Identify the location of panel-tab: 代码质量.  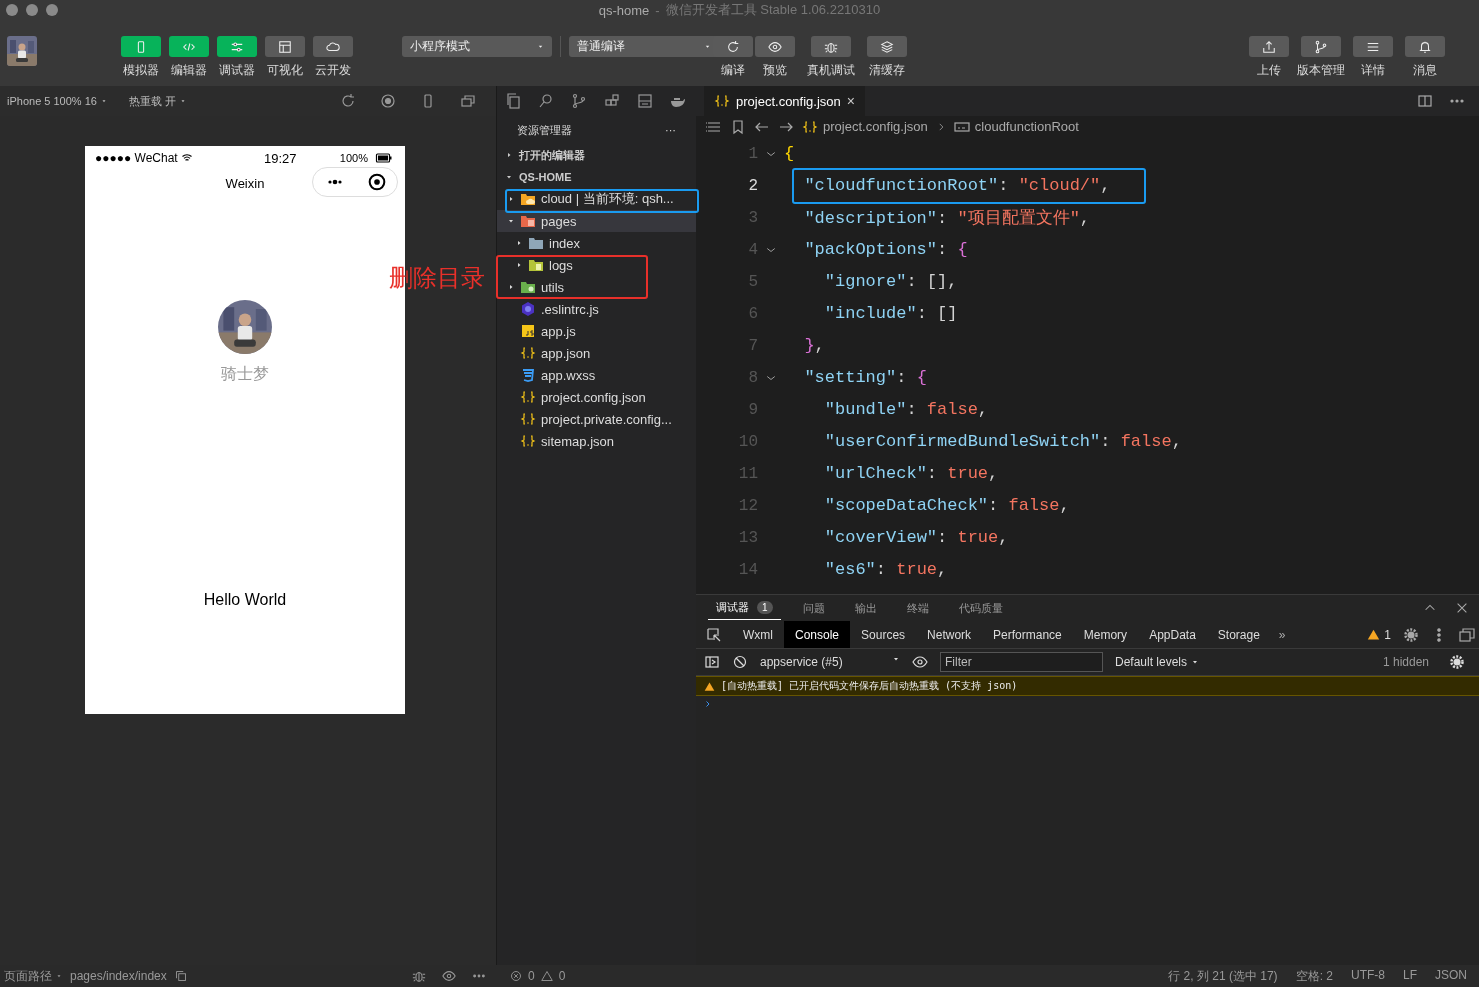
(980, 608).